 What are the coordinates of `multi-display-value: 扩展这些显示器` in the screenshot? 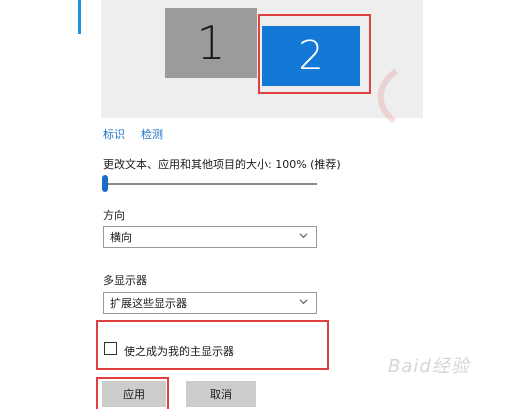 It's located at (148, 303).